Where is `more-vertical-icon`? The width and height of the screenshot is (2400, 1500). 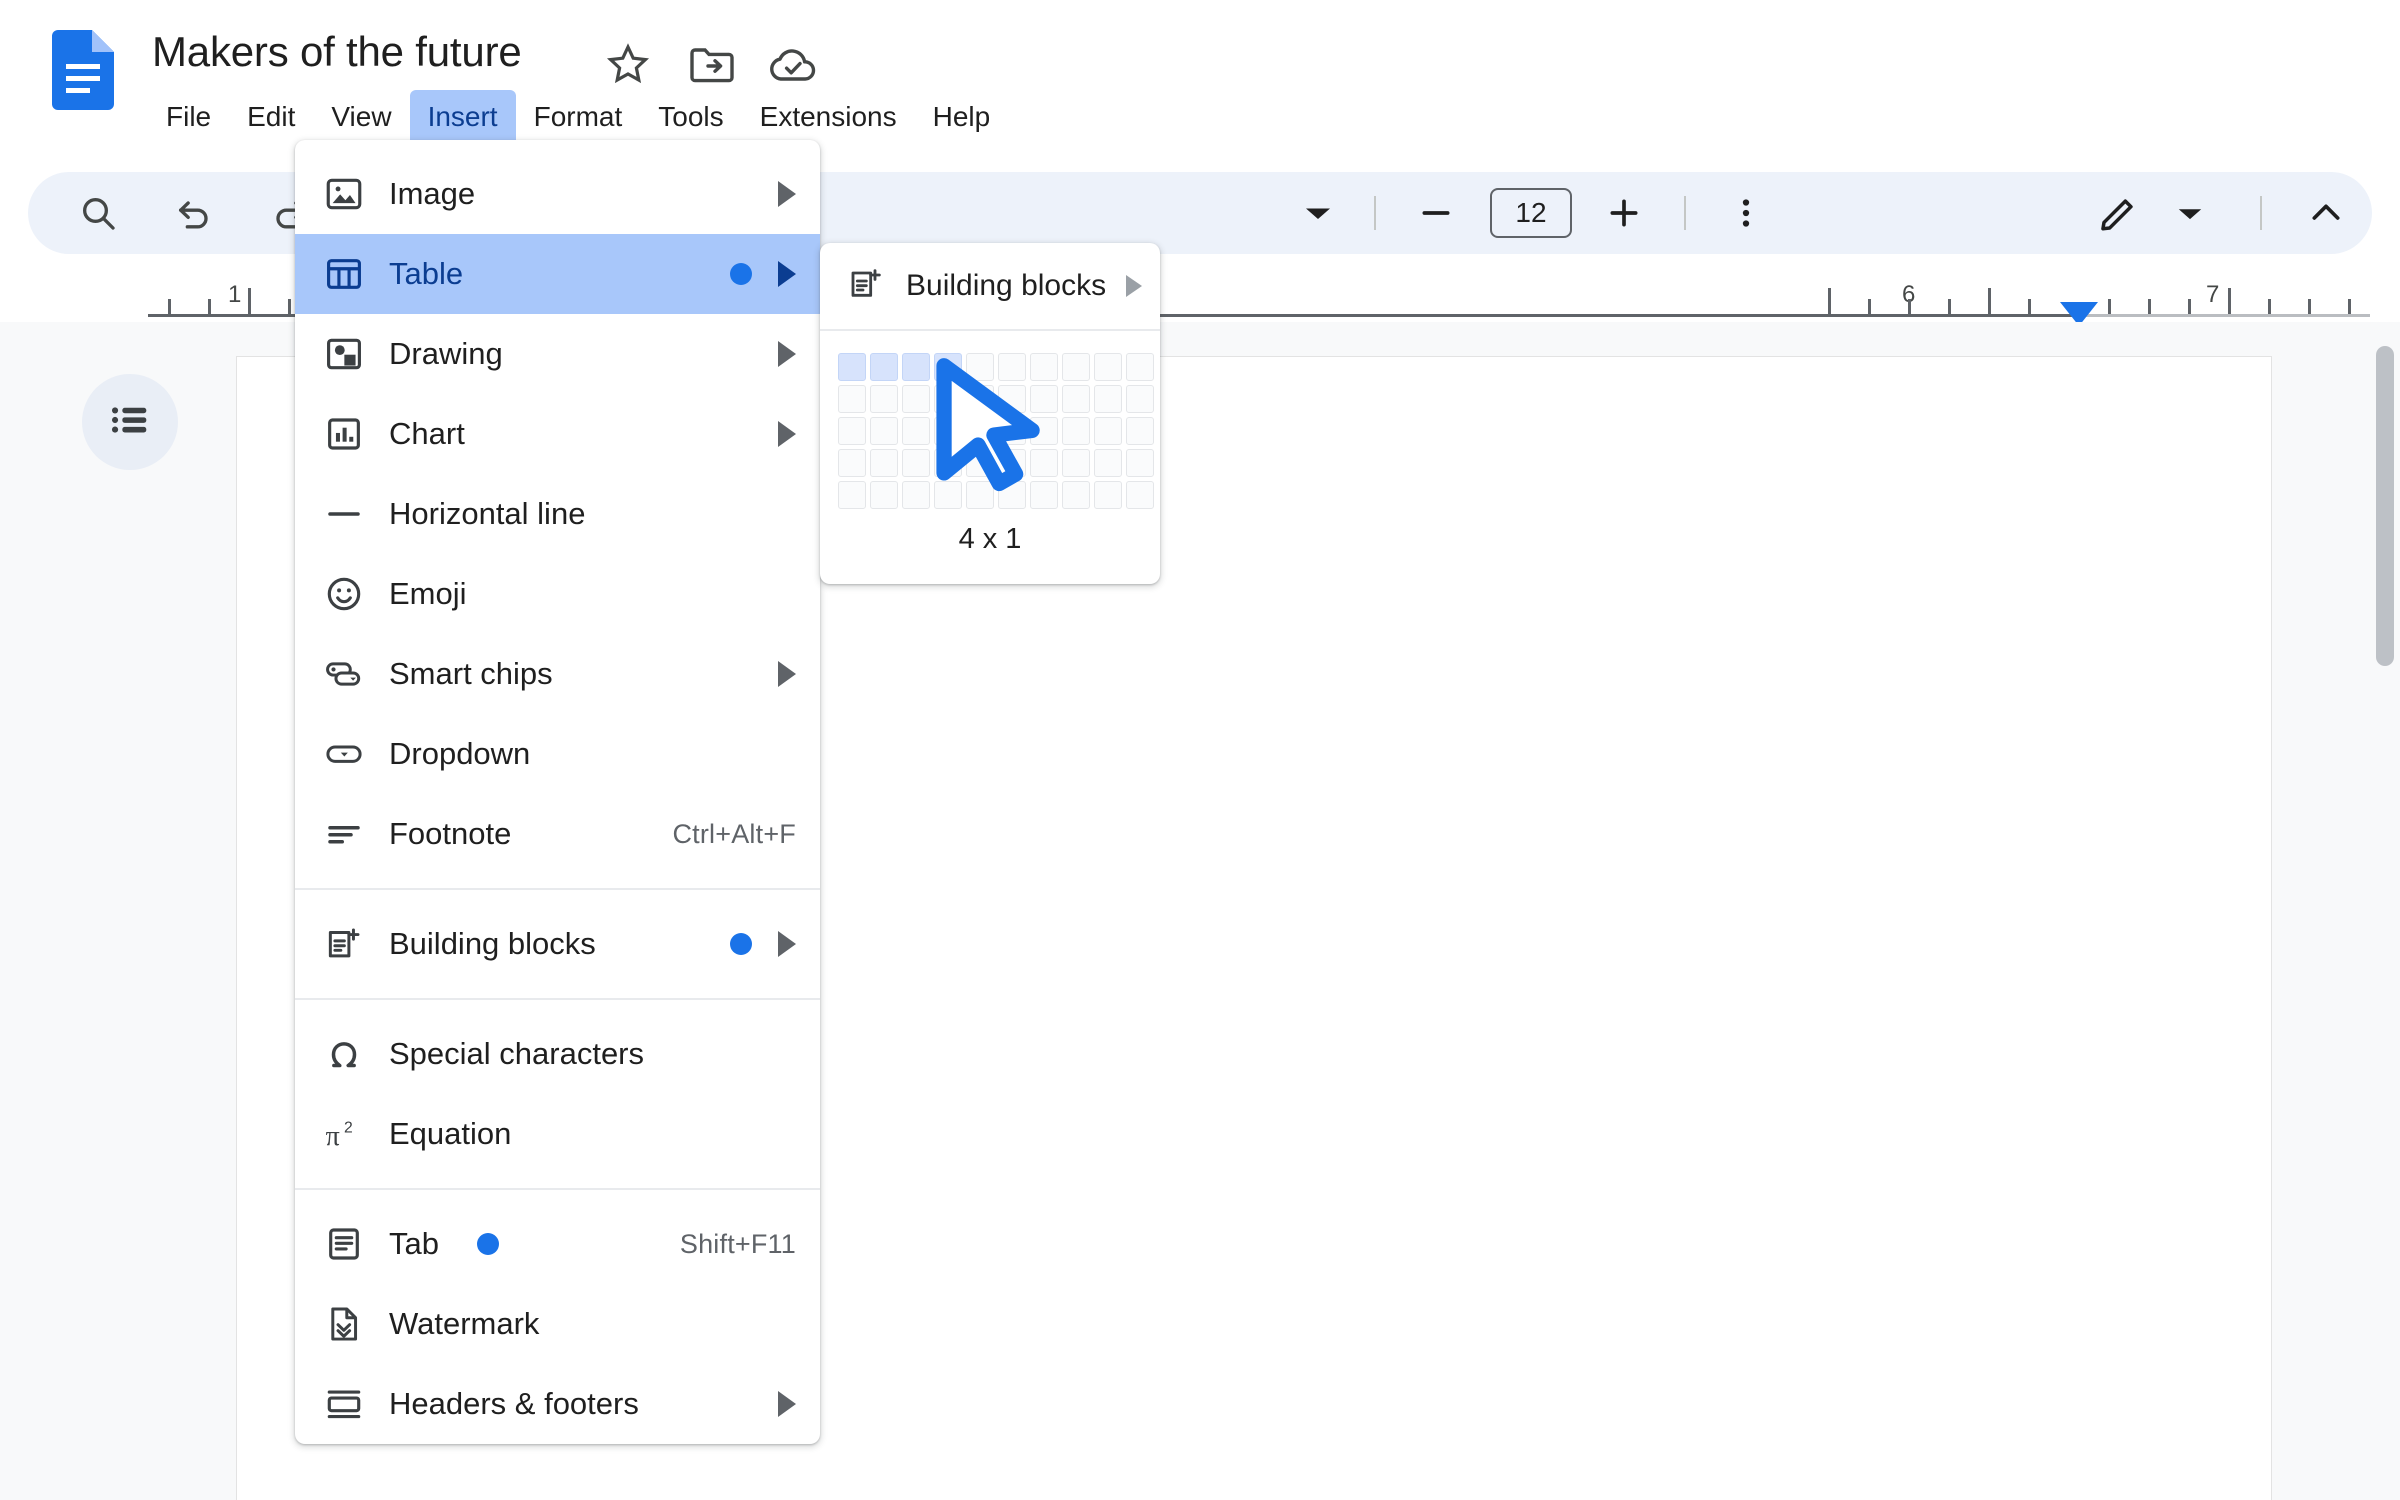 more-vertical-icon is located at coordinates (1746, 213).